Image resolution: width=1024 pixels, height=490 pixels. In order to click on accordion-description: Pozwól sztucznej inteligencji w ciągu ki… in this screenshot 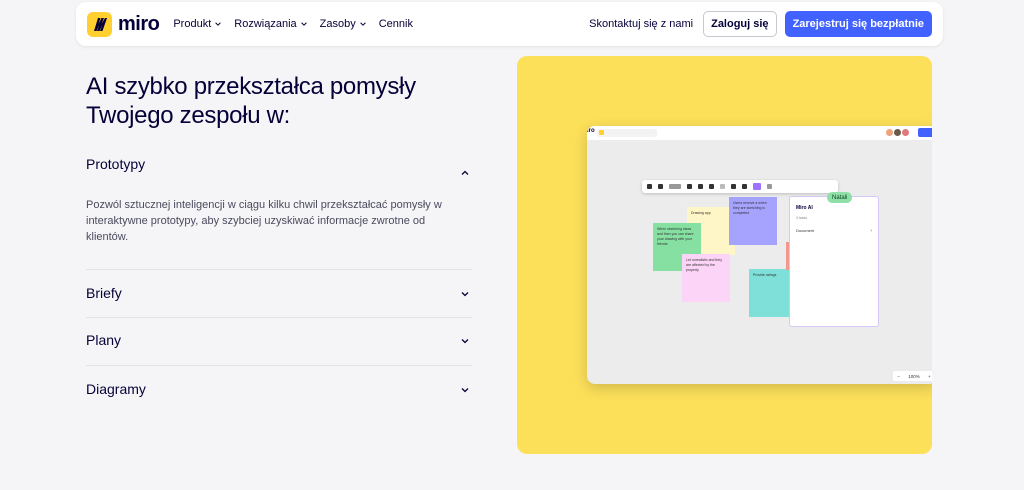, I will do `click(264, 221)`.